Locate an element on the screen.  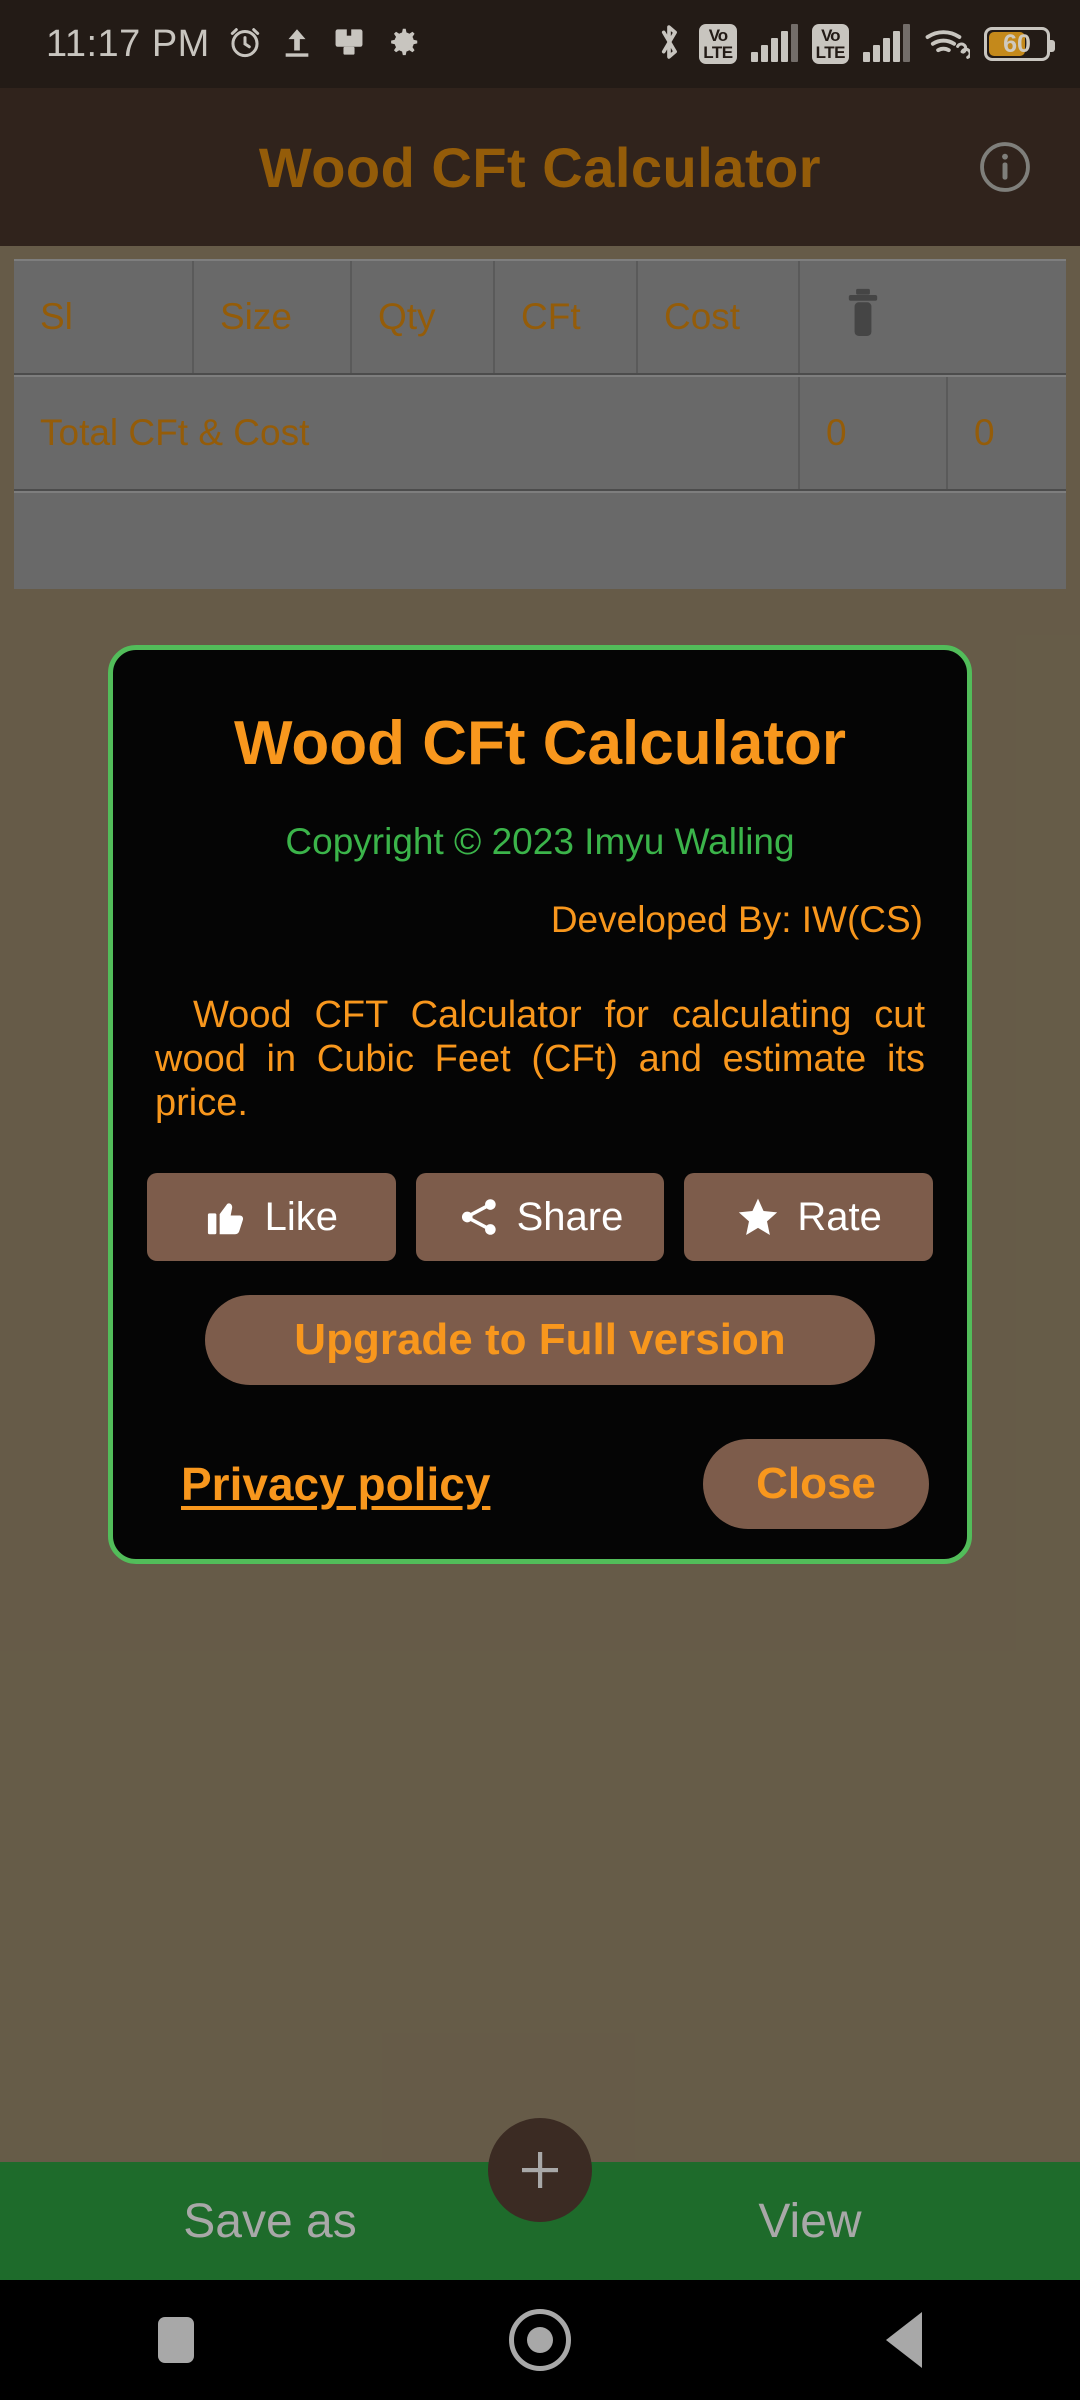
table-header-qty: Qty is located at coordinates (423, 317).